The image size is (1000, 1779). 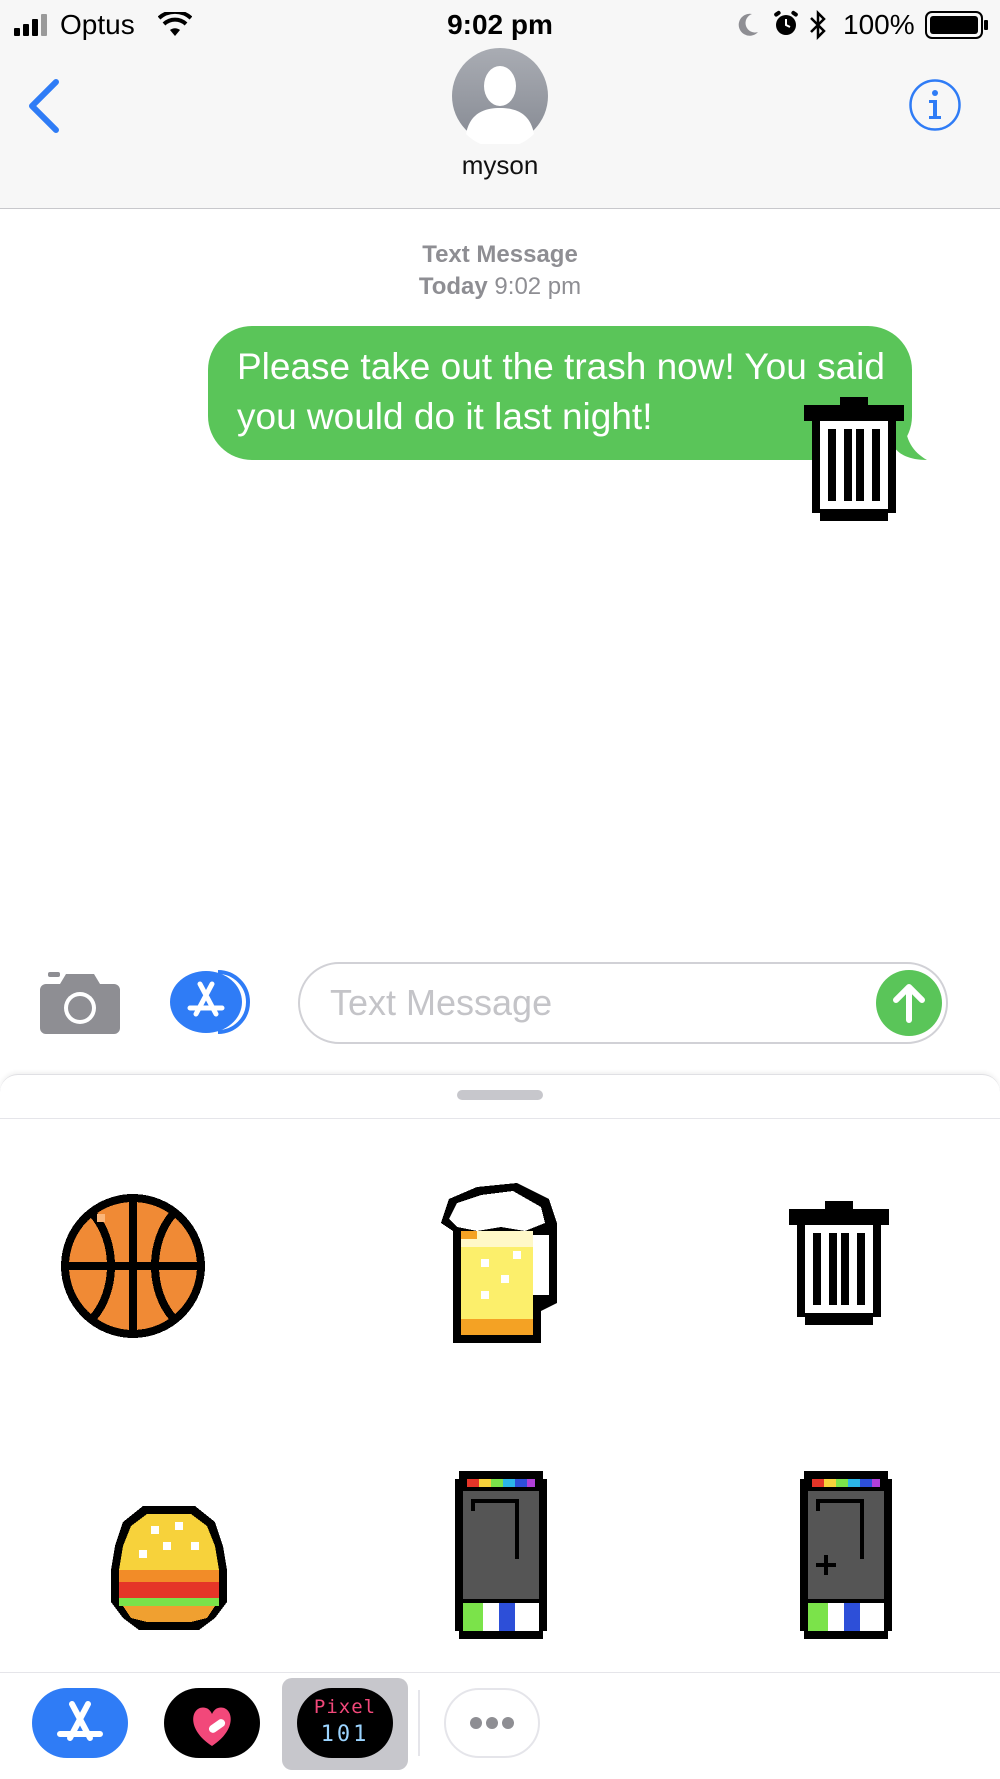 I want to click on back-chevron-icon, so click(x=44, y=108).